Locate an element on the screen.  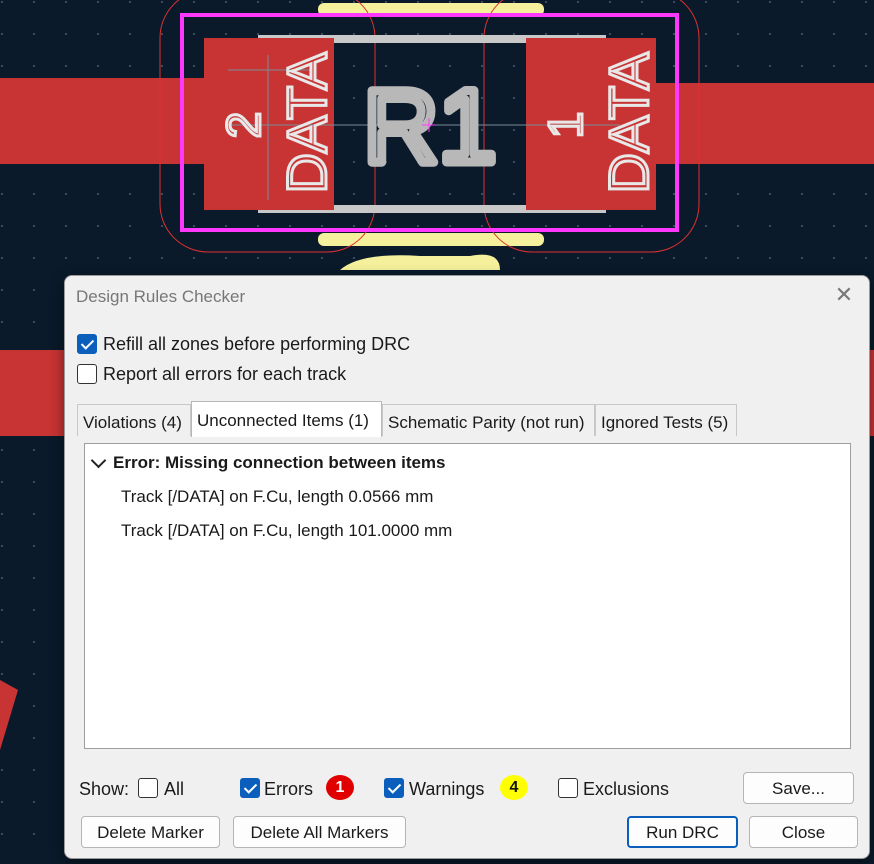
warnings-count-badge: 4 is located at coordinates (514, 787).